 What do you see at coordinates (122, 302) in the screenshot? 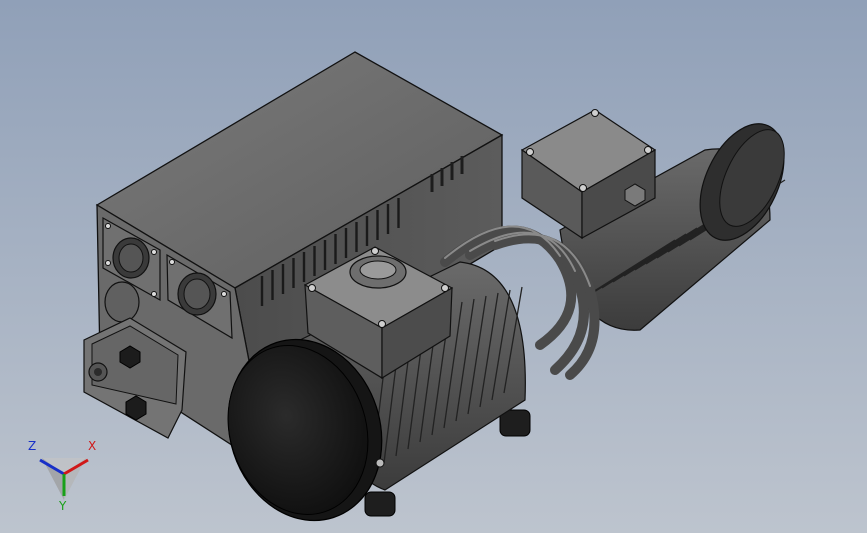
I see `front-cover-round` at bounding box center [122, 302].